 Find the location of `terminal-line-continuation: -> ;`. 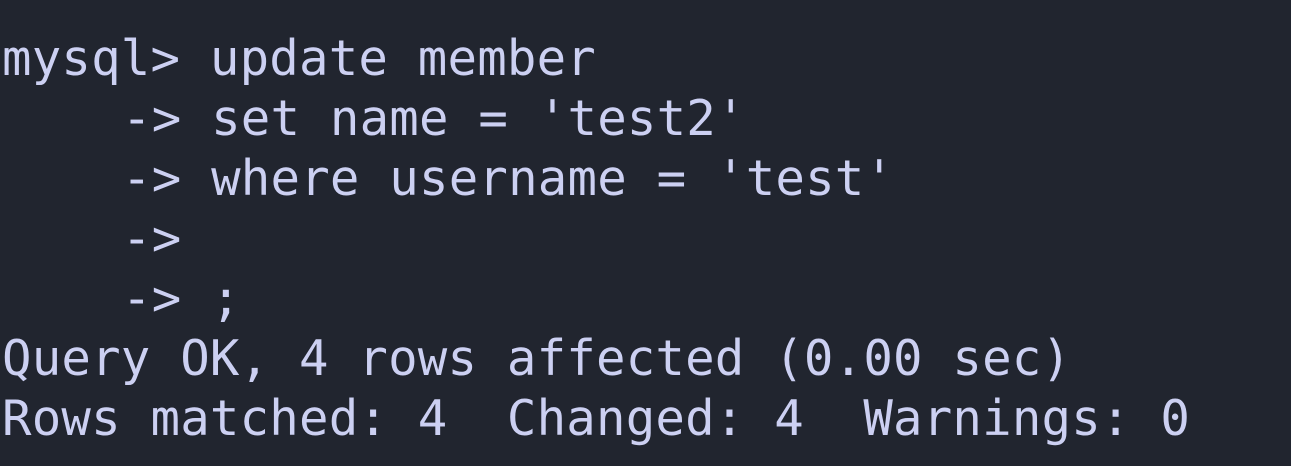

terminal-line-continuation: -> ; is located at coordinates (181, 298).